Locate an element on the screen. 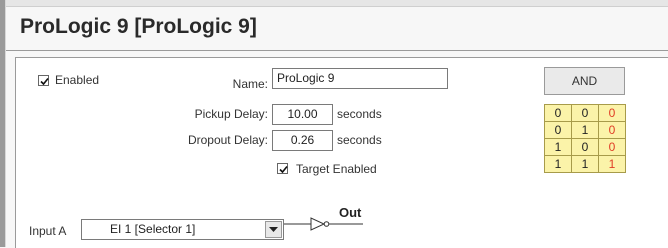 This screenshot has width=668, height=248. table-row: 0 0 0 is located at coordinates (585, 113).